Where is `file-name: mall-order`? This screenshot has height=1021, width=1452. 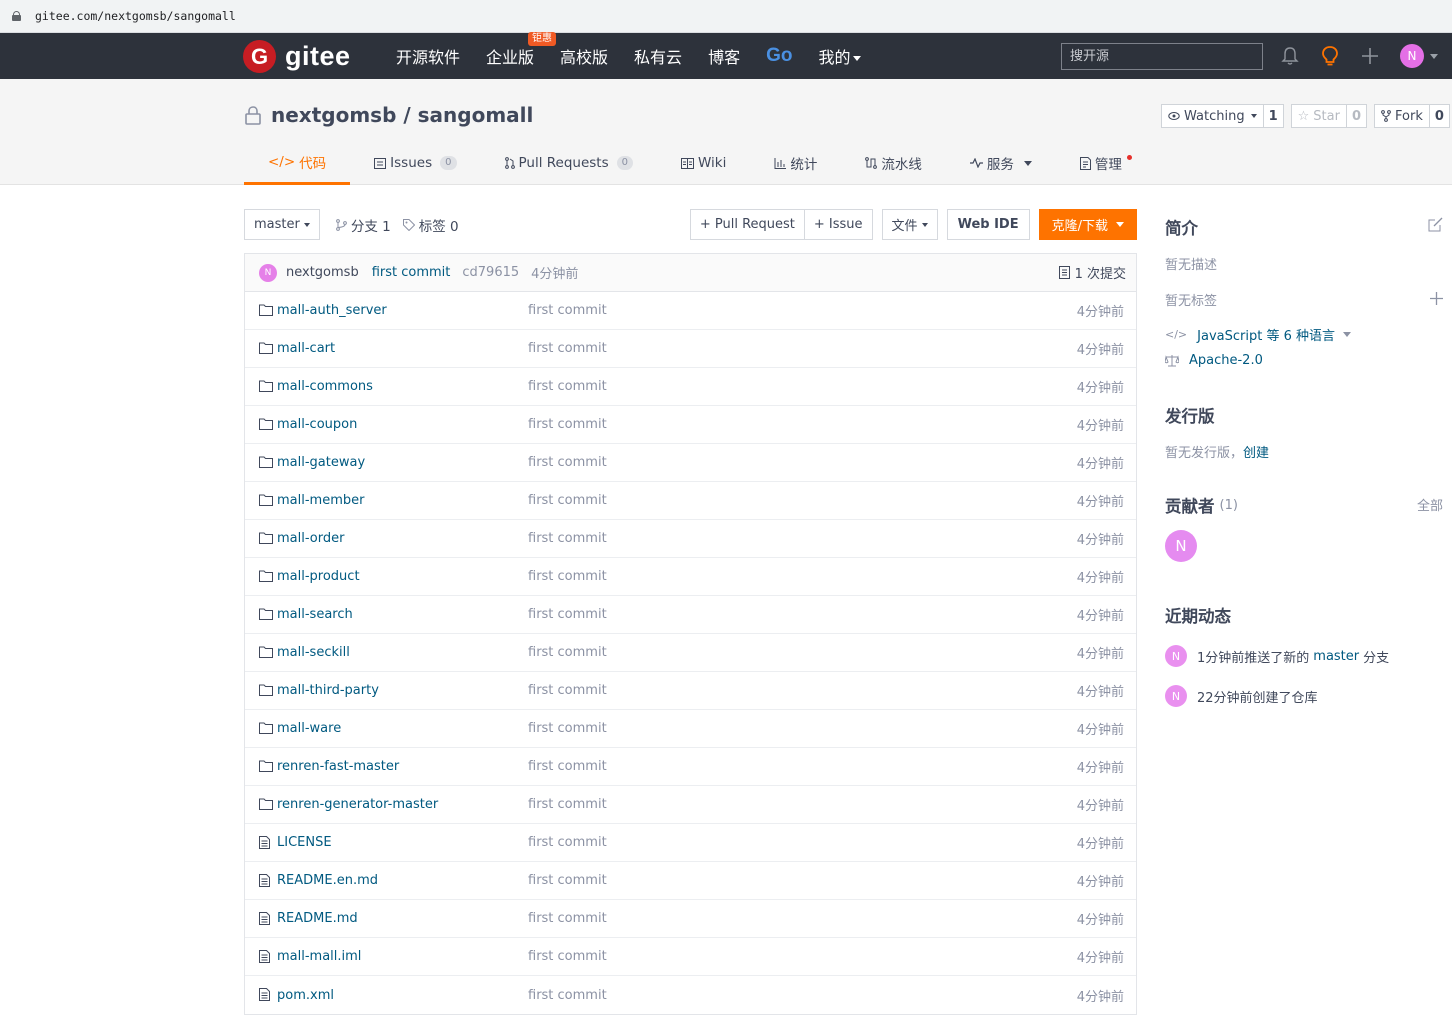
file-name: mall-order is located at coordinates (310, 538).